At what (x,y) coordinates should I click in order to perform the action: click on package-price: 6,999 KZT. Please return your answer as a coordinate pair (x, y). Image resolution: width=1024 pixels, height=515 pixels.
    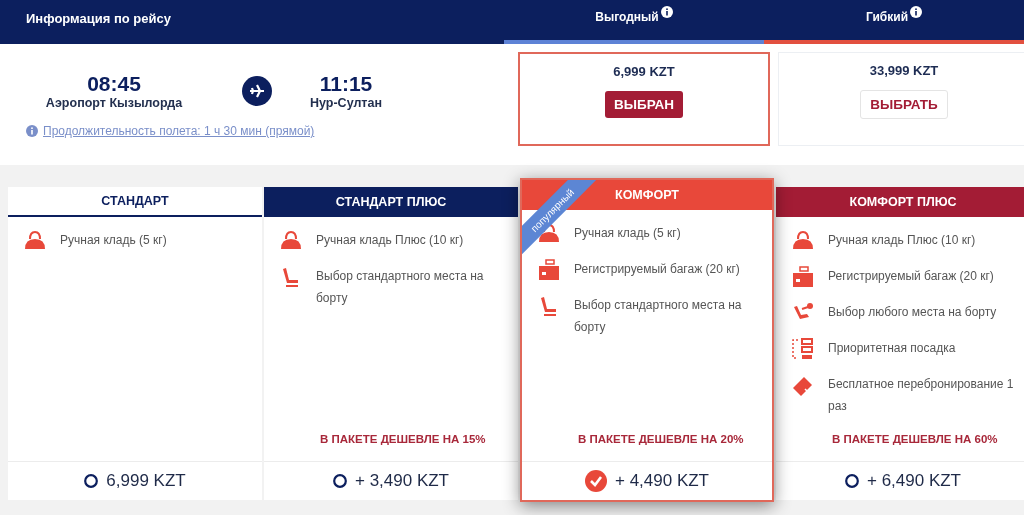
    Looking at the image, I should click on (146, 481).